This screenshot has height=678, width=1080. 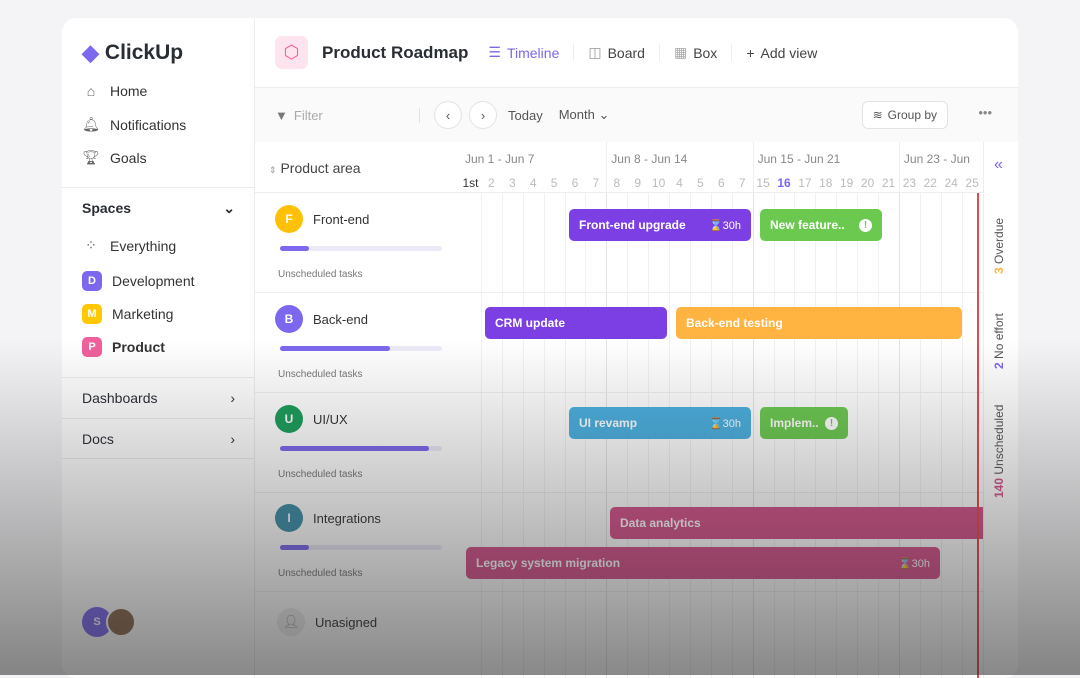 What do you see at coordinates (584, 115) in the screenshot?
I see `month-dropdown: Month ⌄` at bounding box center [584, 115].